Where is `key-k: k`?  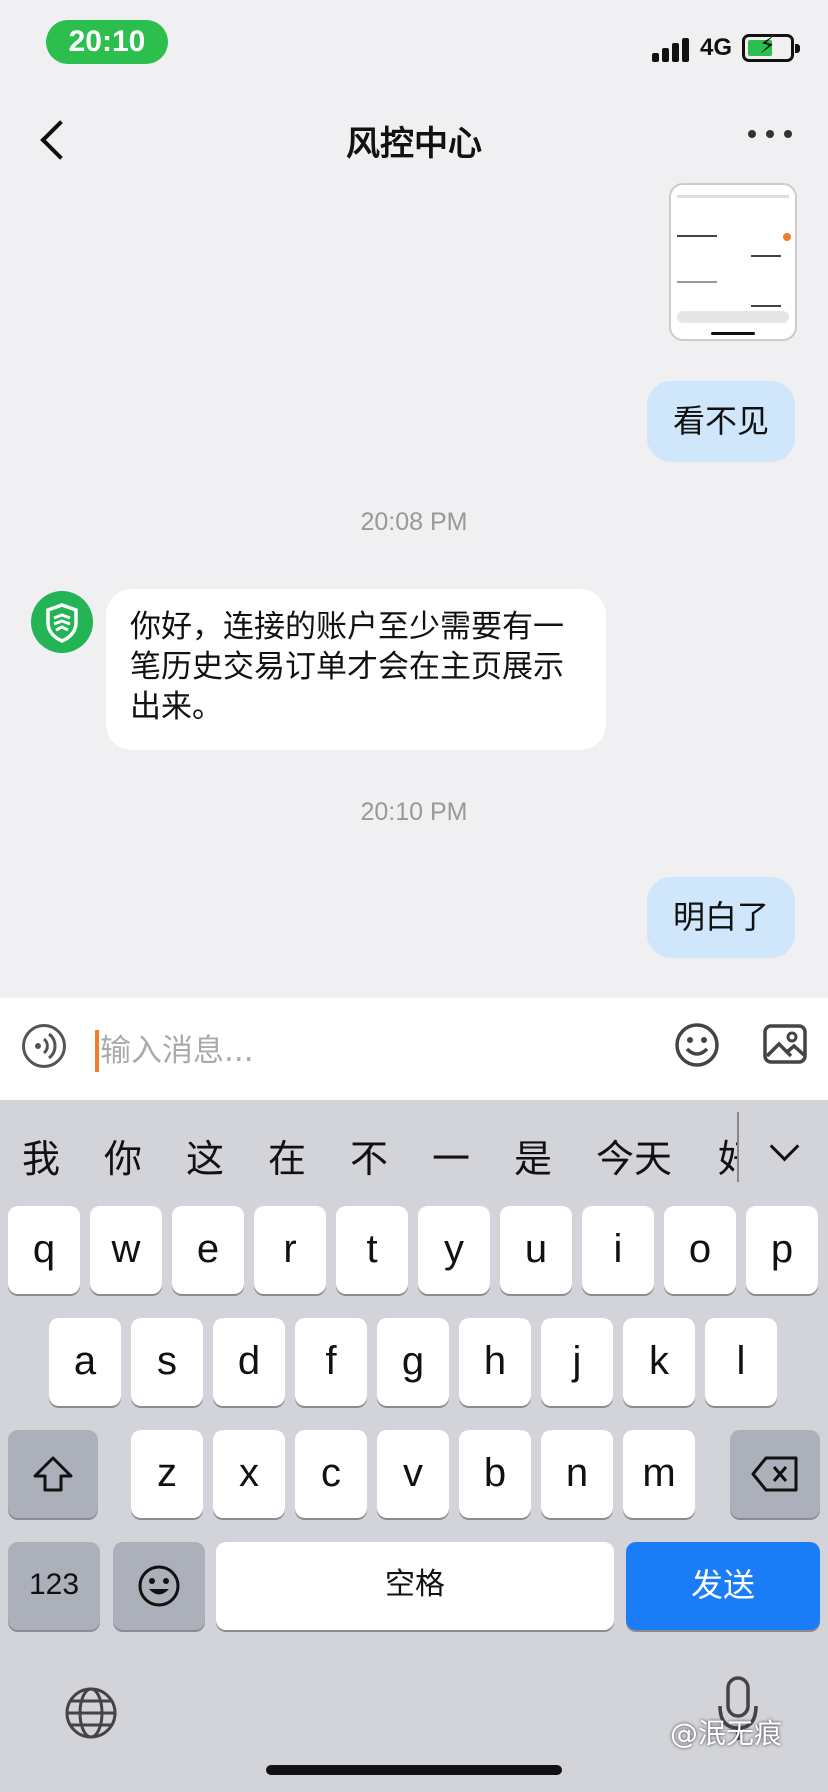 key-k: k is located at coordinates (659, 1362).